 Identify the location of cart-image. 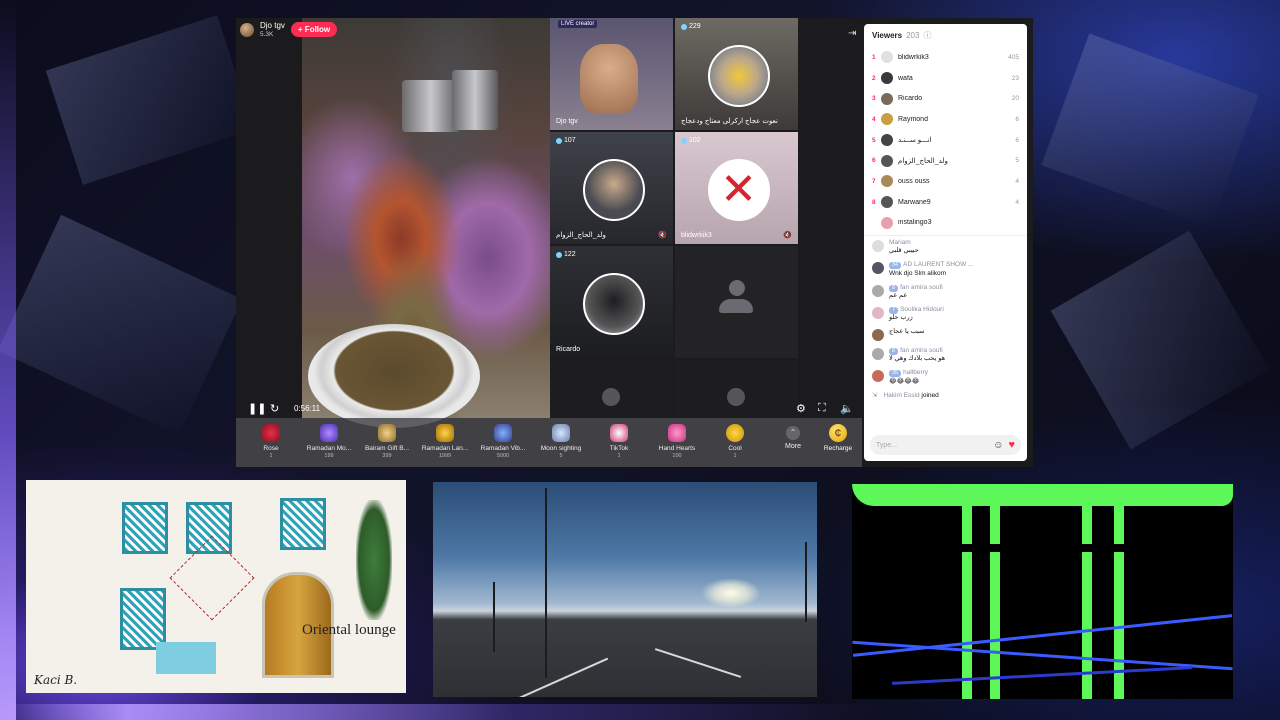
(186, 658).